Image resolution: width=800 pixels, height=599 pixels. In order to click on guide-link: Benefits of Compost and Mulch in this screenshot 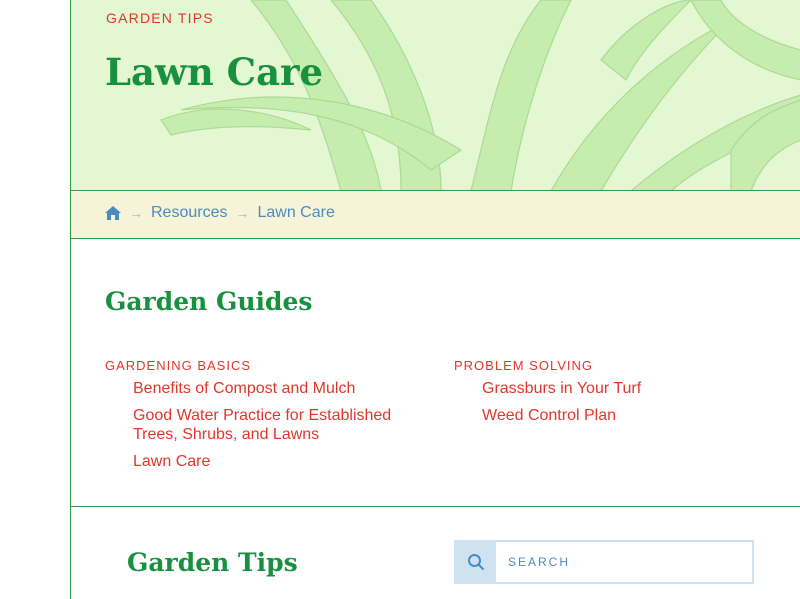, I will do `click(244, 388)`.